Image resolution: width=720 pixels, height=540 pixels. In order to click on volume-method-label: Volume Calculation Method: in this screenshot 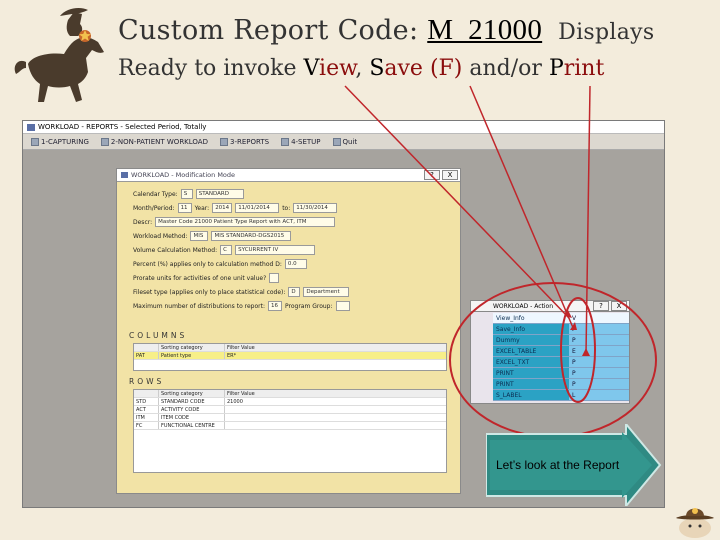, I will do `click(175, 250)`.